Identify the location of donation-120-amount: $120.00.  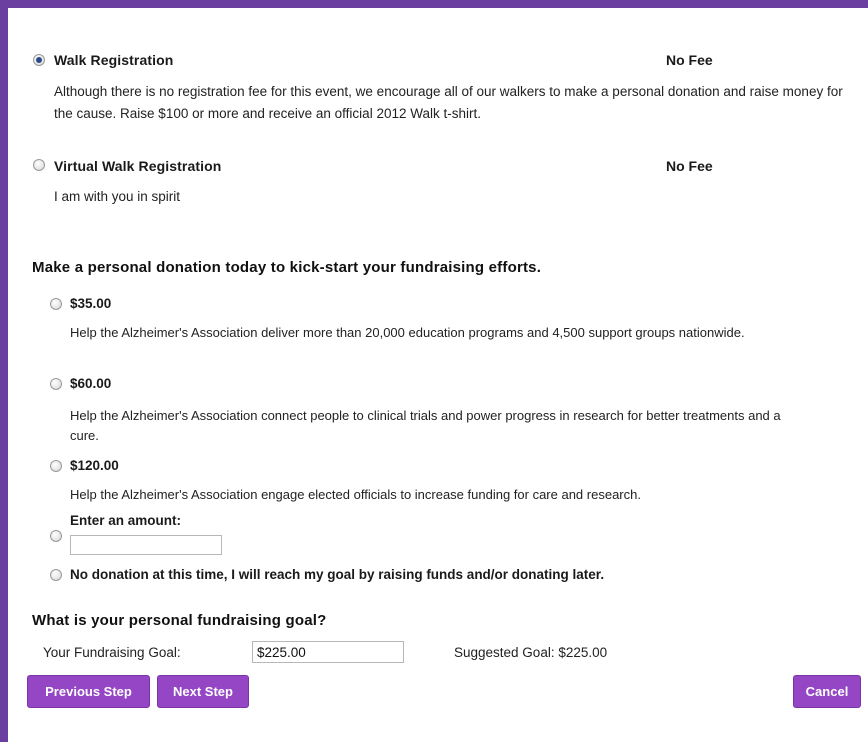
(94, 465).